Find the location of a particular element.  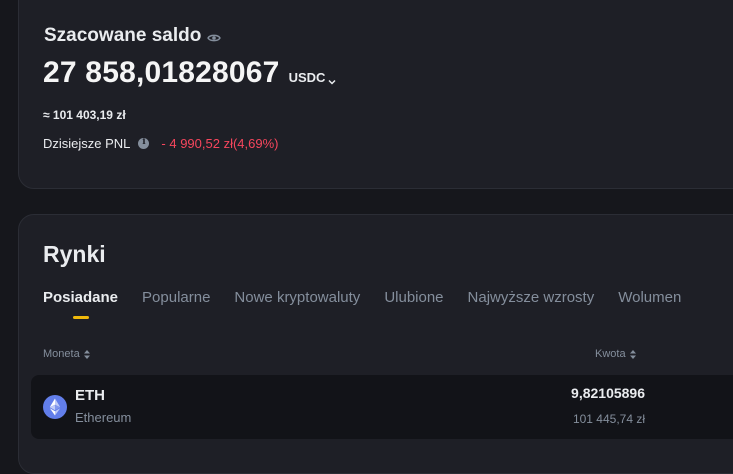

balance-title: Szacowane saldo is located at coordinates (133, 36).